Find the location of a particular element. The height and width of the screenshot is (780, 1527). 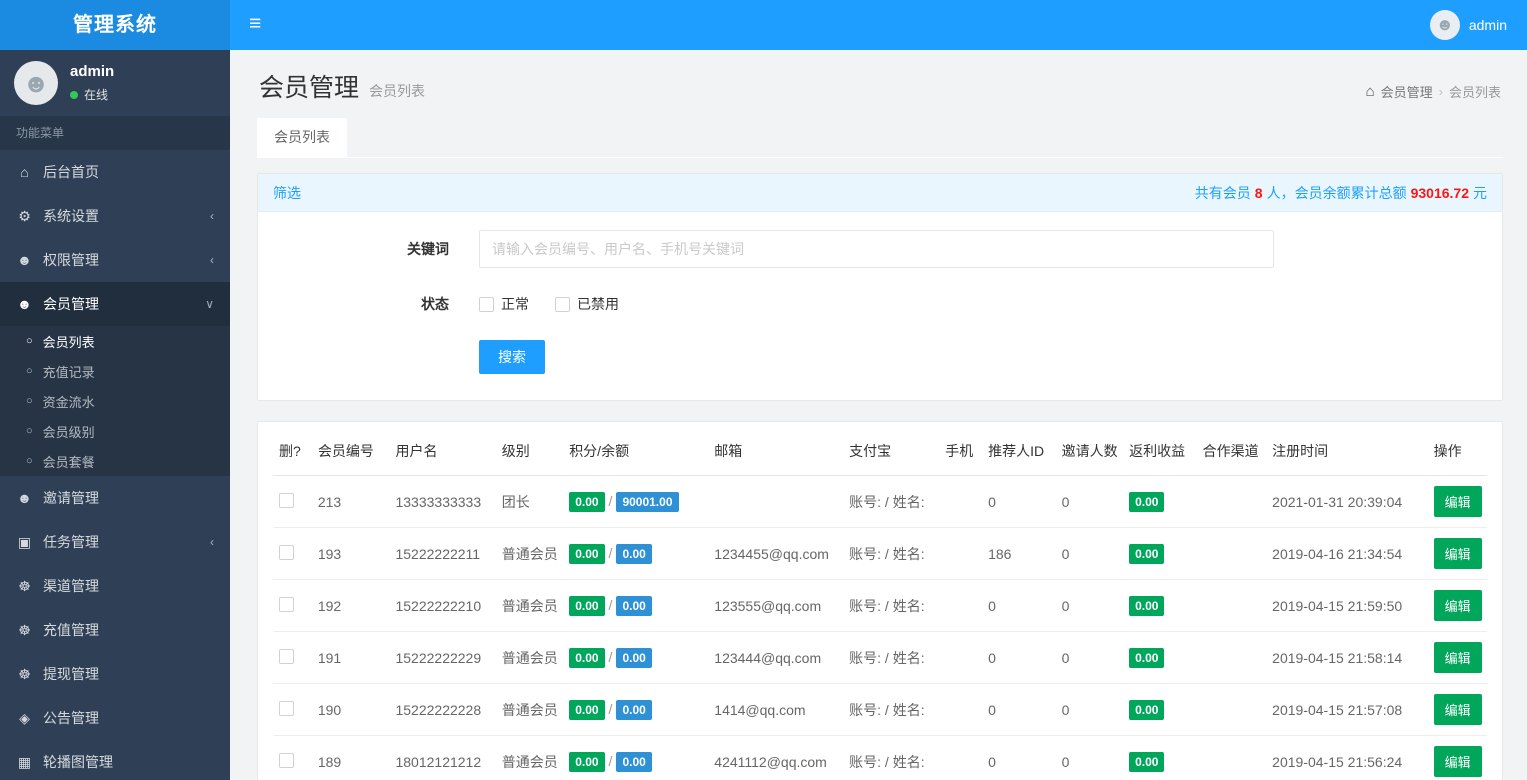

keyword-row: 关键词 is located at coordinates (880, 249).